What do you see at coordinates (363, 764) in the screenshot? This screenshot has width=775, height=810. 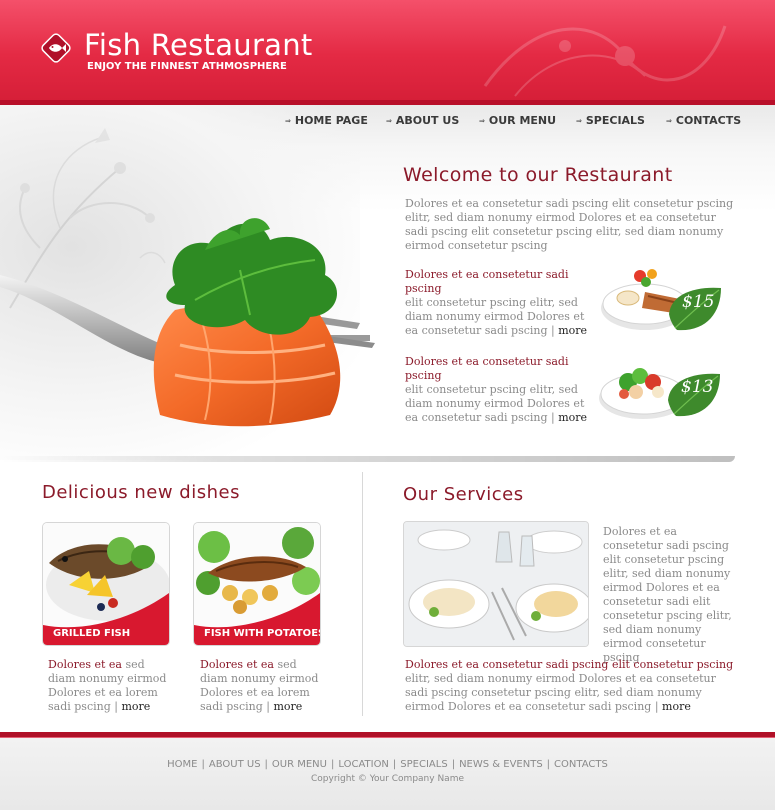 I see `footer-link-location: LOCATION` at bounding box center [363, 764].